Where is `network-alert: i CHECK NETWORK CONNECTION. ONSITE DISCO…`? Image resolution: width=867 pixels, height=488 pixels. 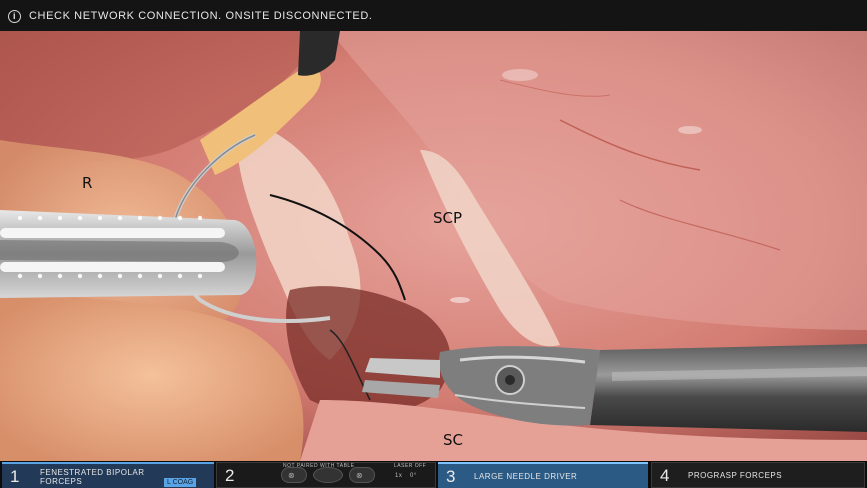
network-alert: i CHECK NETWORK CONNECTION. ONSITE DISCO… is located at coordinates (193, 16).